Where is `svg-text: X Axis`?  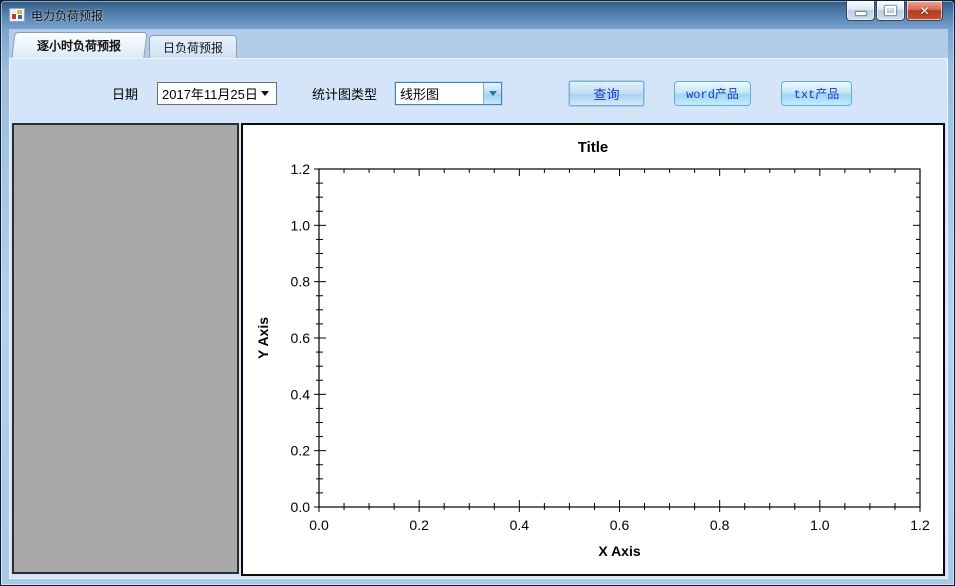
svg-text: X Axis is located at coordinates (619, 551).